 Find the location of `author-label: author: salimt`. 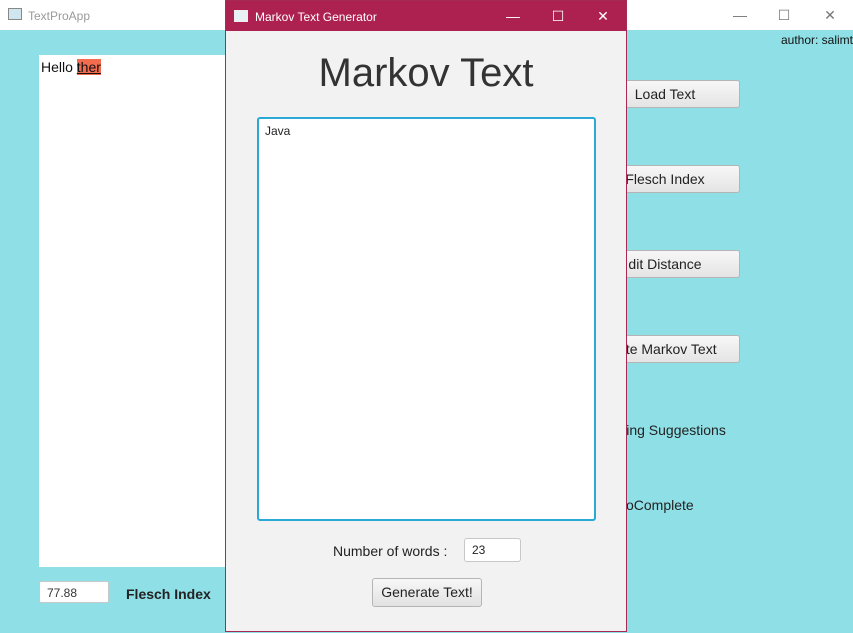

author-label: author: salimt is located at coordinates (816, 40).